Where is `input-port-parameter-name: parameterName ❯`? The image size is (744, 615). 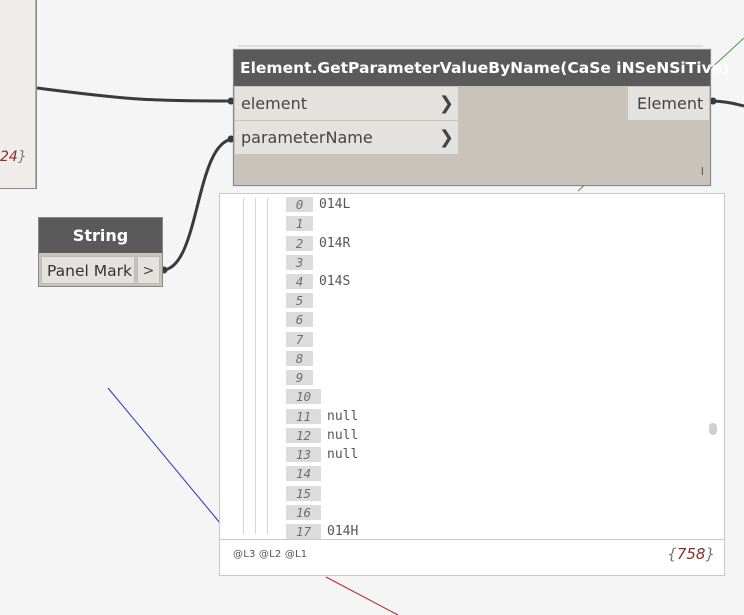
input-port-parameter-name: parameterName ❯ is located at coordinates (346, 137).